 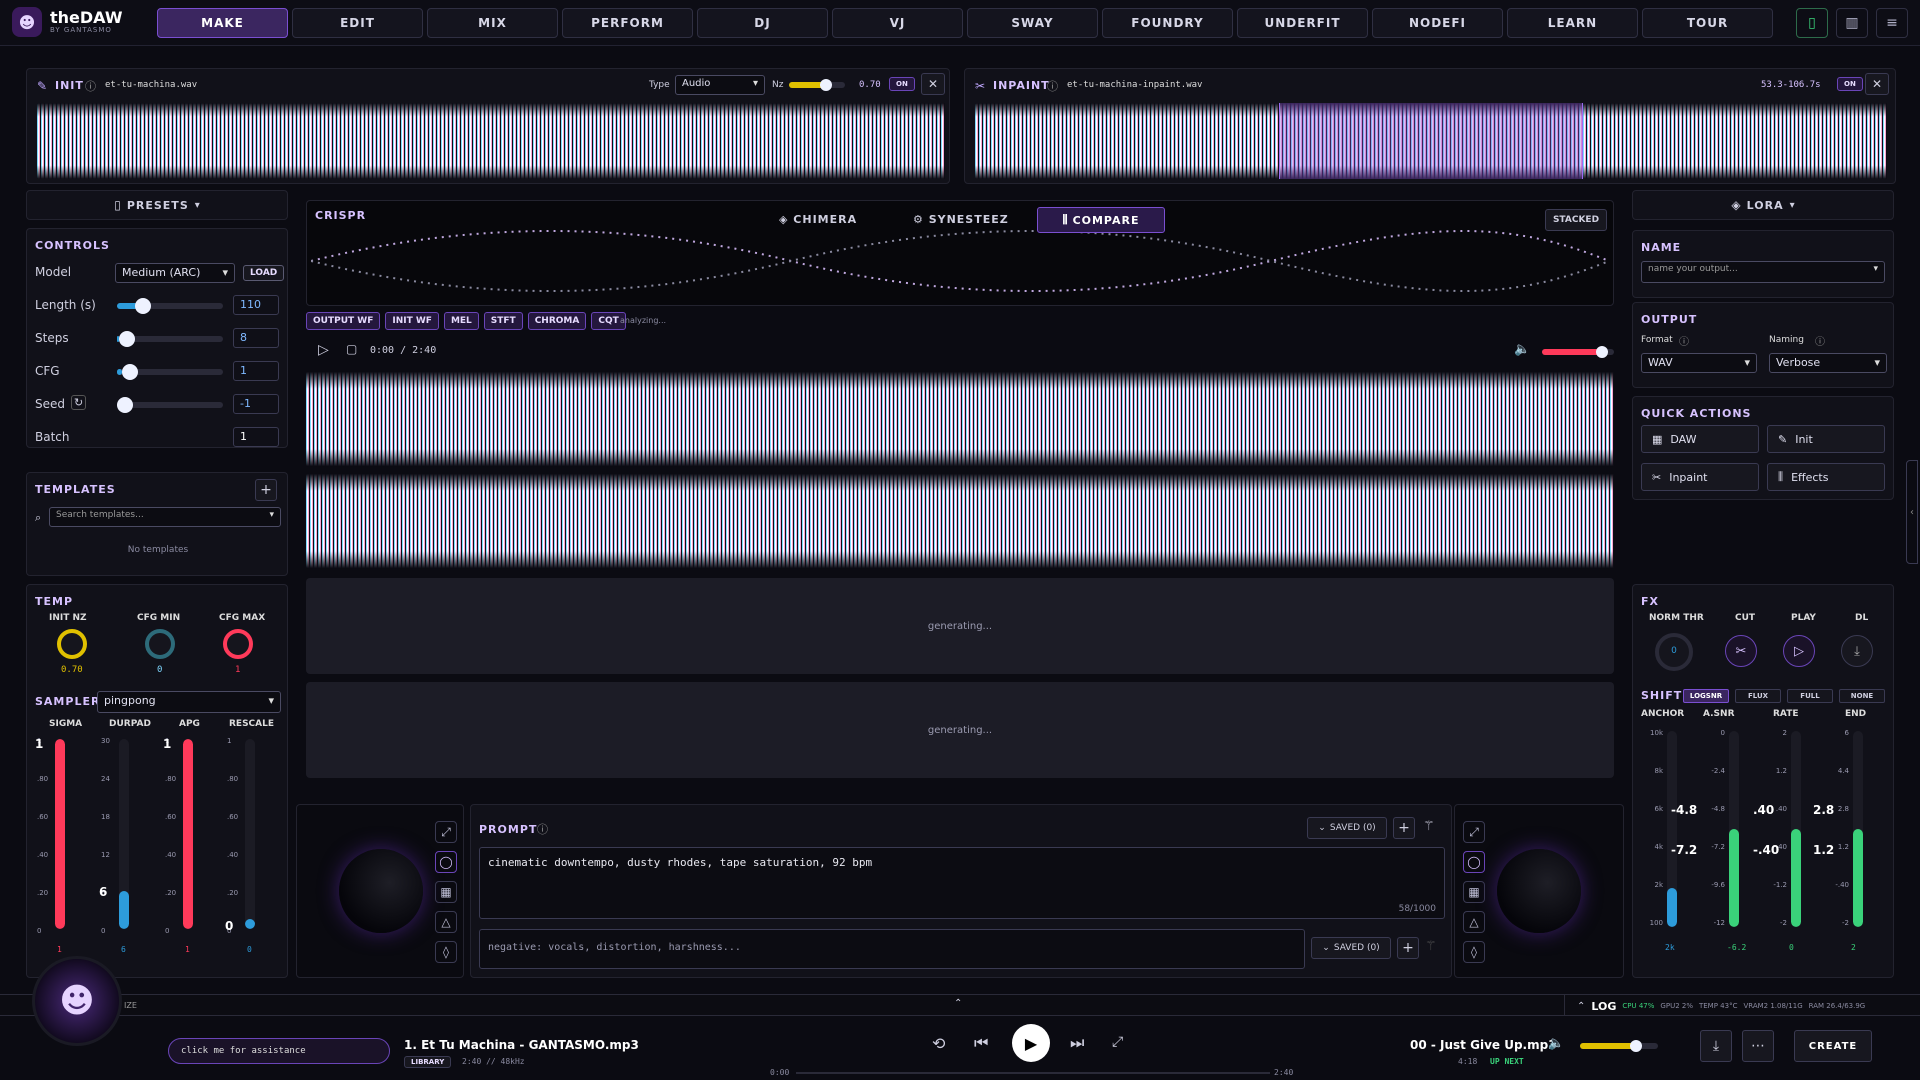 I want to click on quick-init-button: ✎ Init, so click(x=1826, y=439).